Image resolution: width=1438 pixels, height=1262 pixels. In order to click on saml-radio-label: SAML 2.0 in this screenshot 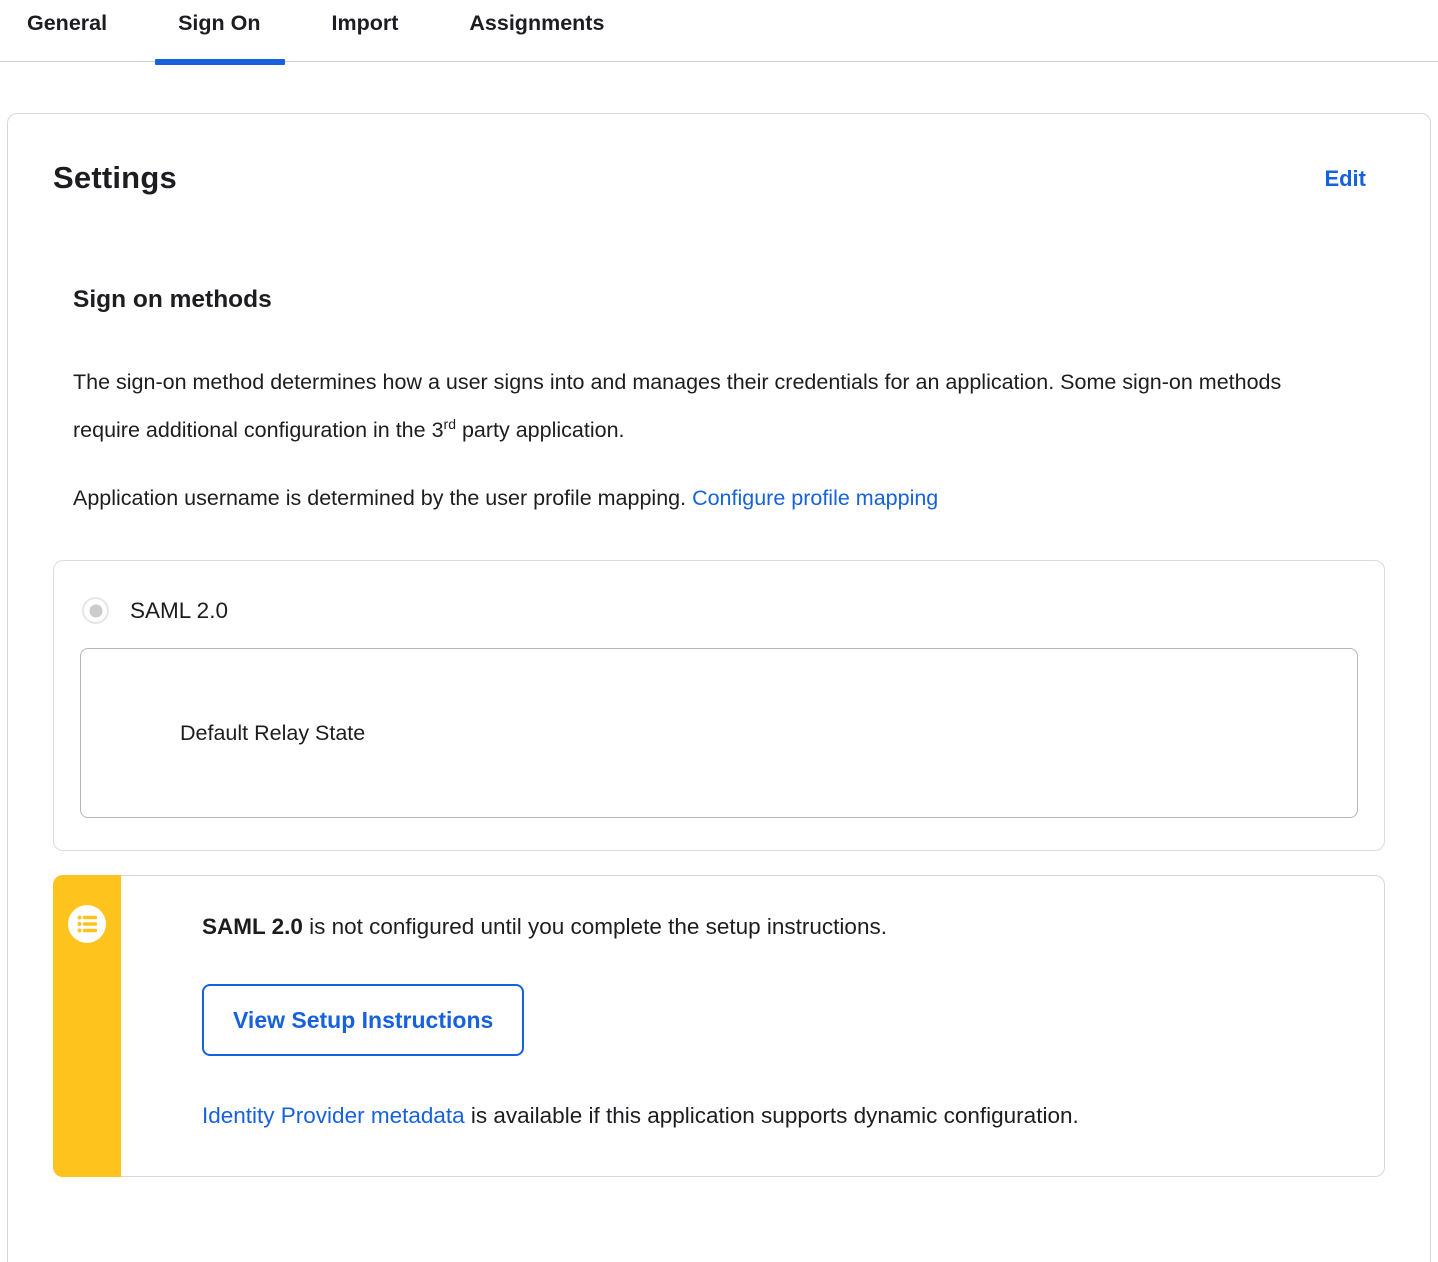, I will do `click(179, 610)`.